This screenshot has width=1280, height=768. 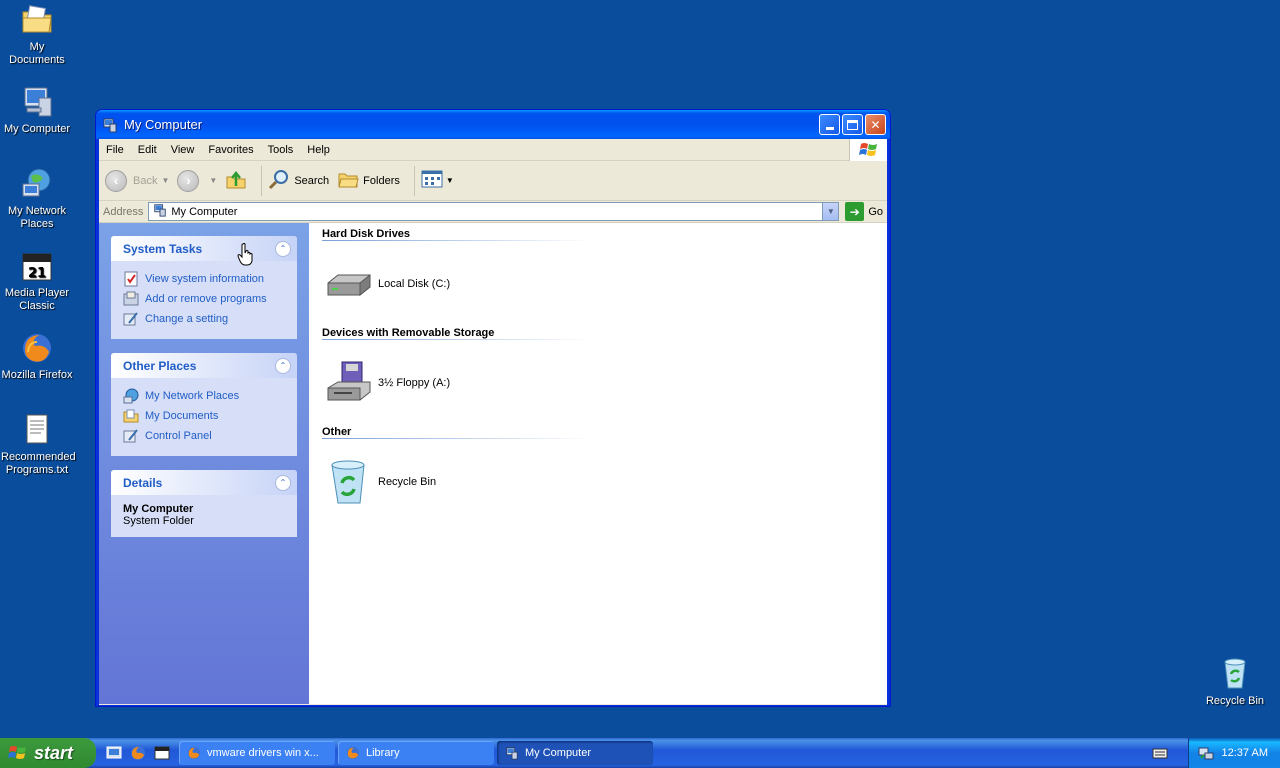 I want to click on floppy-a-item: 3½ Floppy (A:), so click(x=604, y=383).